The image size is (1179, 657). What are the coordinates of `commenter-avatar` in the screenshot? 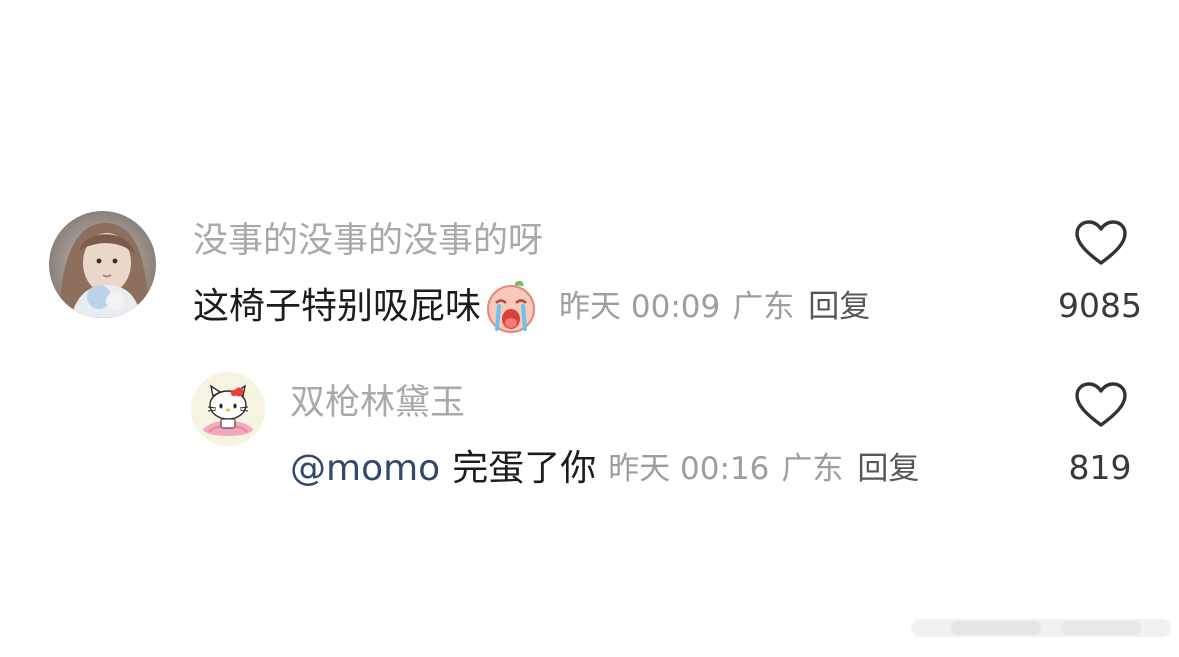 It's located at (102, 264).